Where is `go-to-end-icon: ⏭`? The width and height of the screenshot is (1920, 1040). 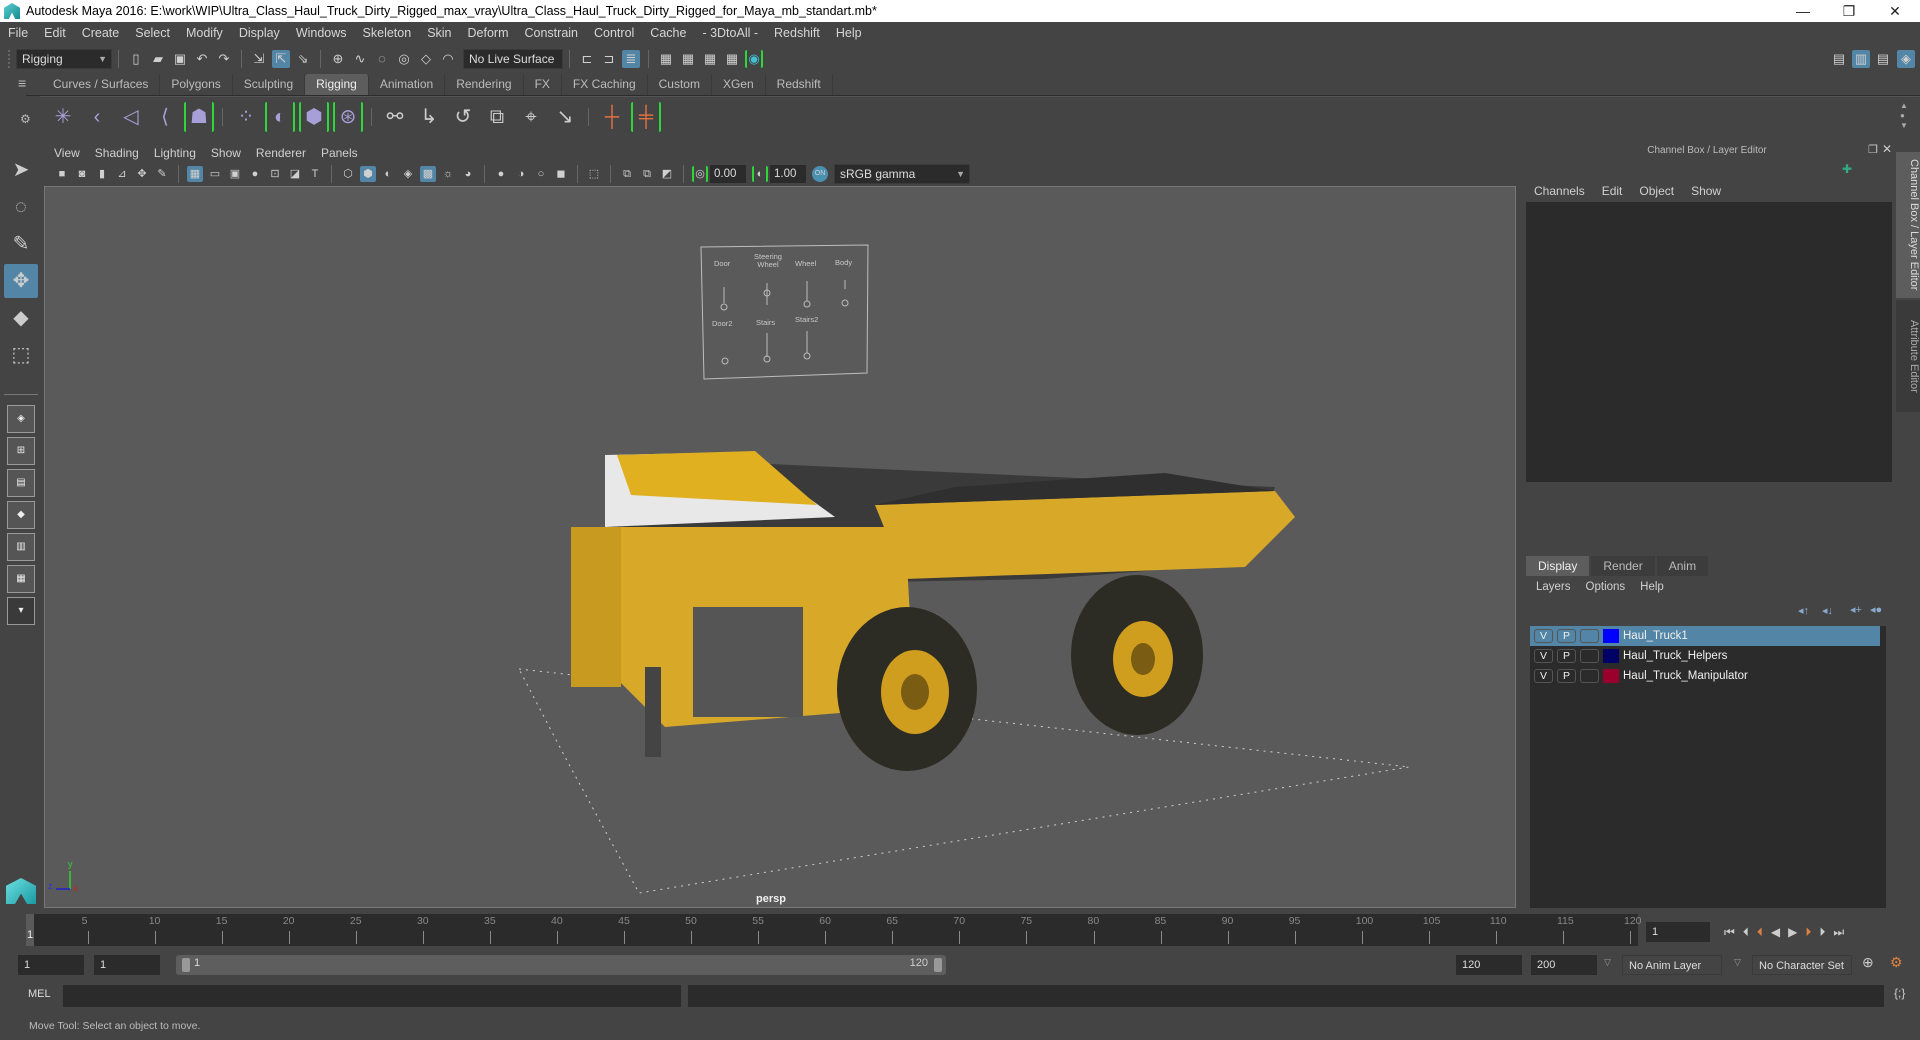 go-to-end-icon: ⏭ is located at coordinates (1838, 932).